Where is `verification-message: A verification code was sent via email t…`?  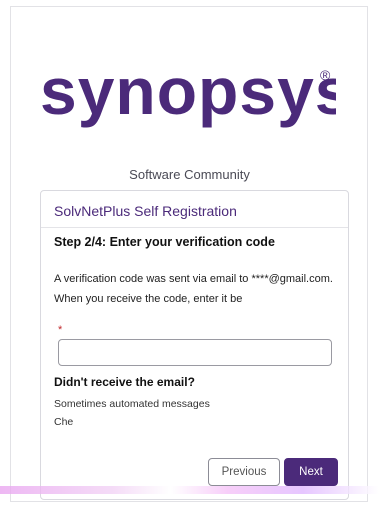 verification-message: A verification code was sent via email t… is located at coordinates (199, 289).